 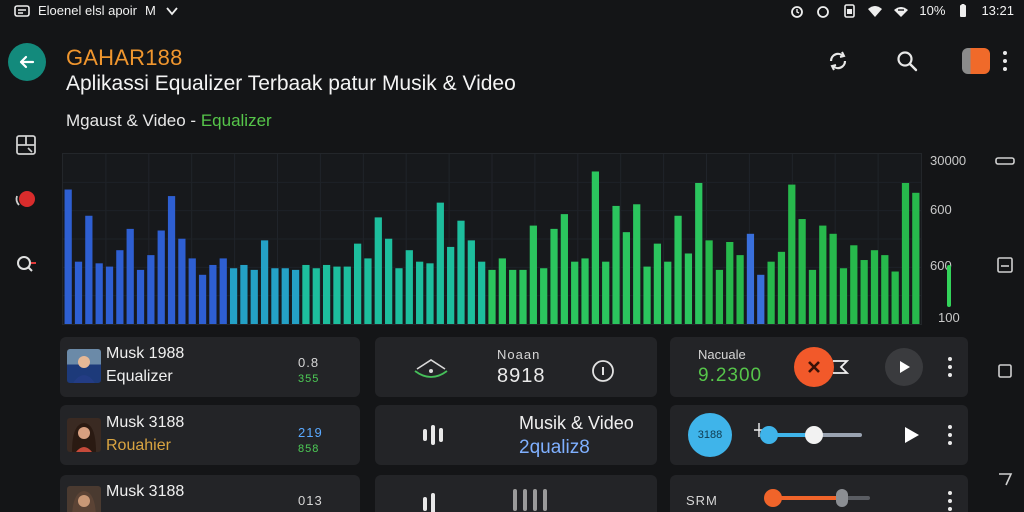 What do you see at coordinates (576, 423) in the screenshot?
I see `preset-title: Musik & Video` at bounding box center [576, 423].